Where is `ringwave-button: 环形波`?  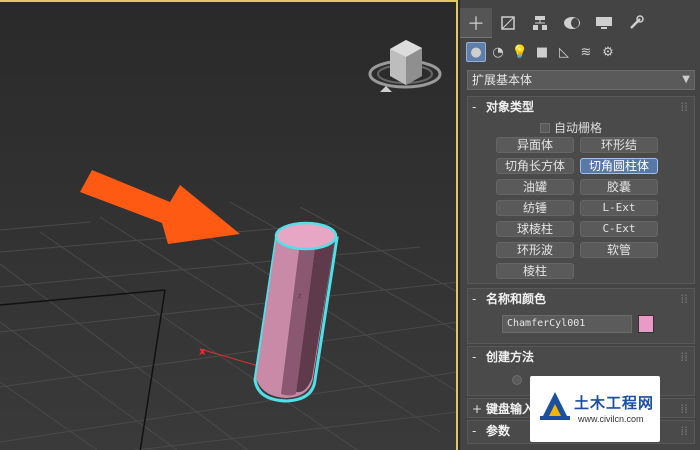 ringwave-button: 环形波 is located at coordinates (535, 250).